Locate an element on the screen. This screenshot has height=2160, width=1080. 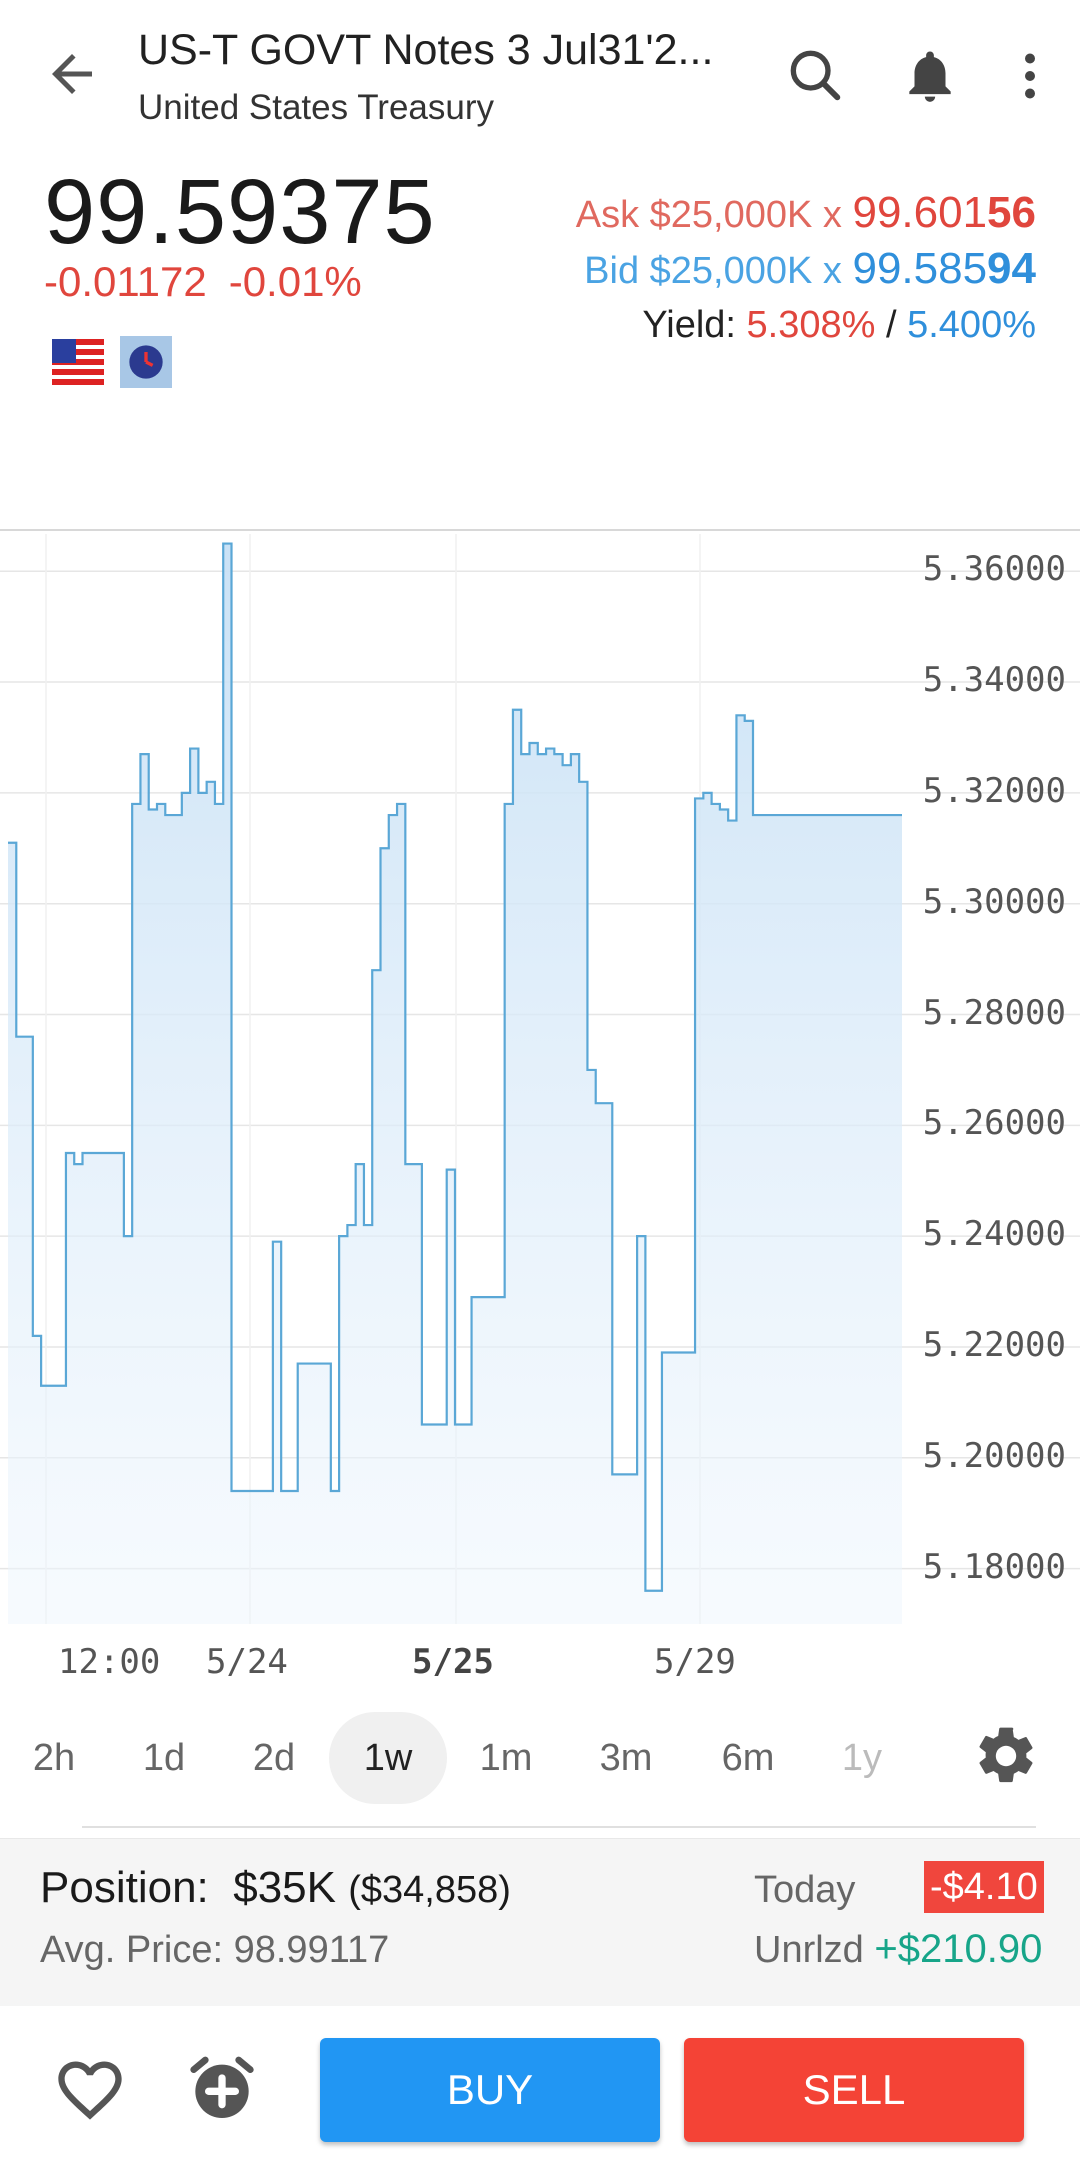
last-price: 99.59375 is located at coordinates (240, 212).